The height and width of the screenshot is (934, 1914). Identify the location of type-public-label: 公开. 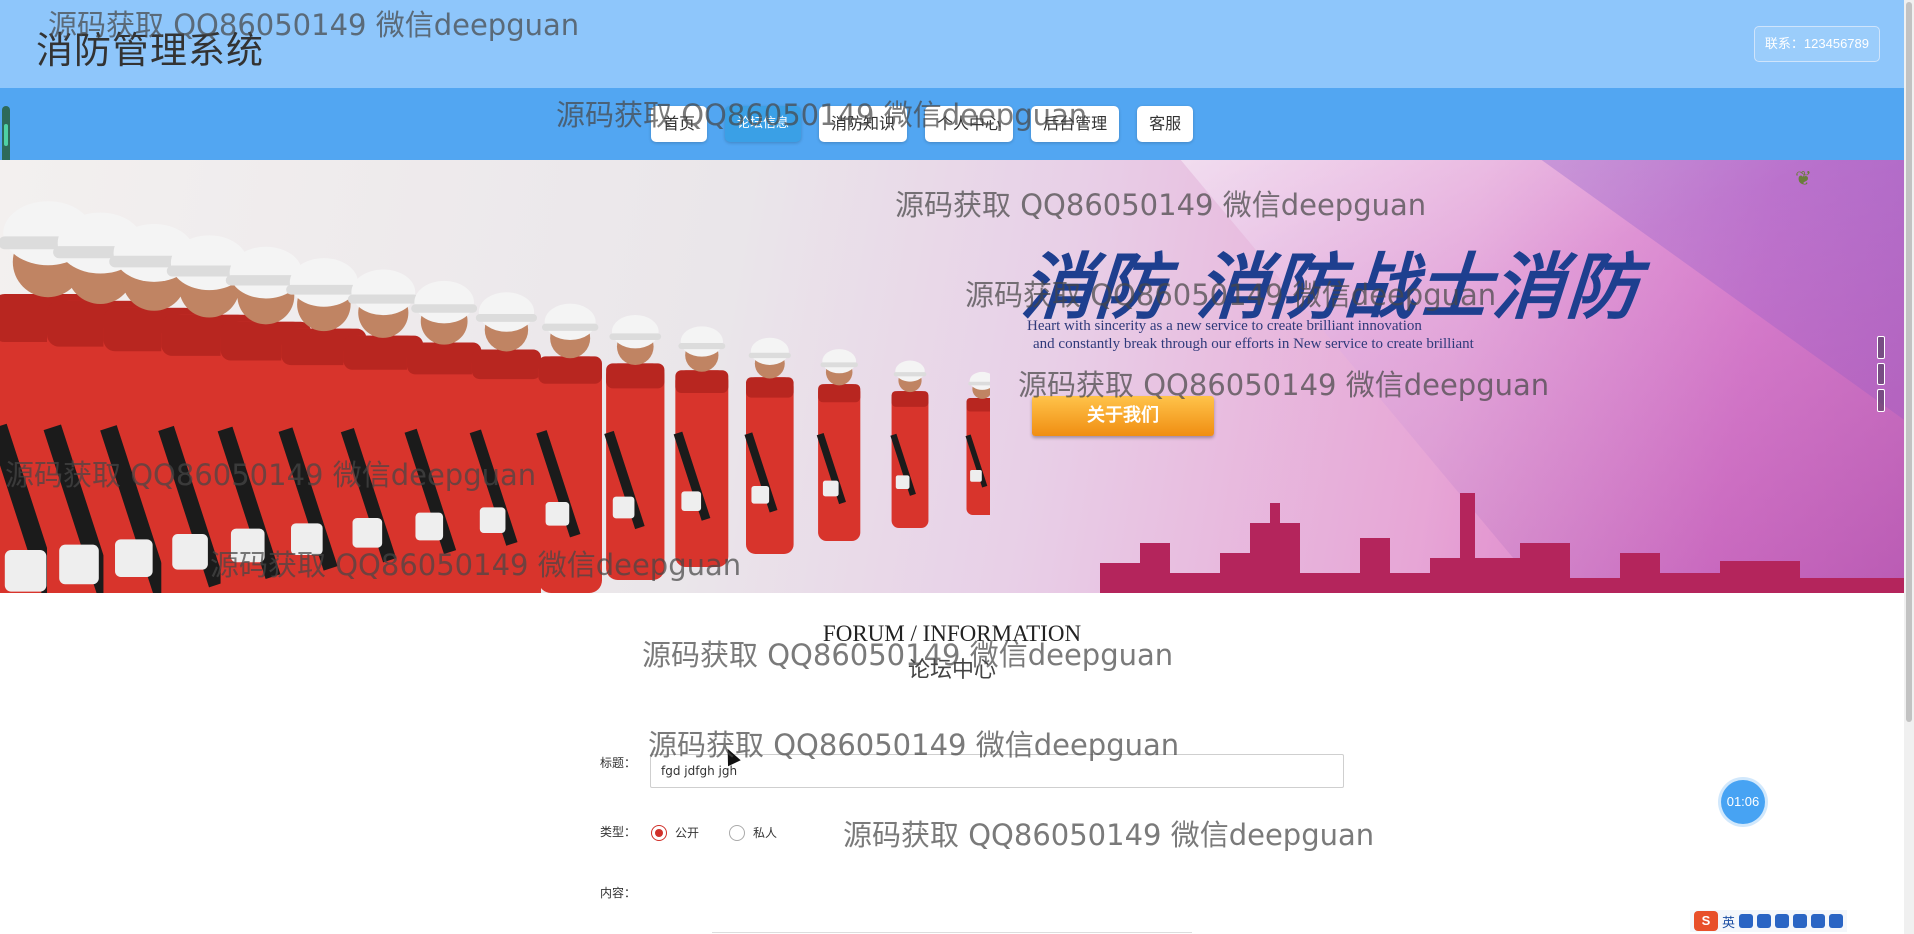
(687, 832).